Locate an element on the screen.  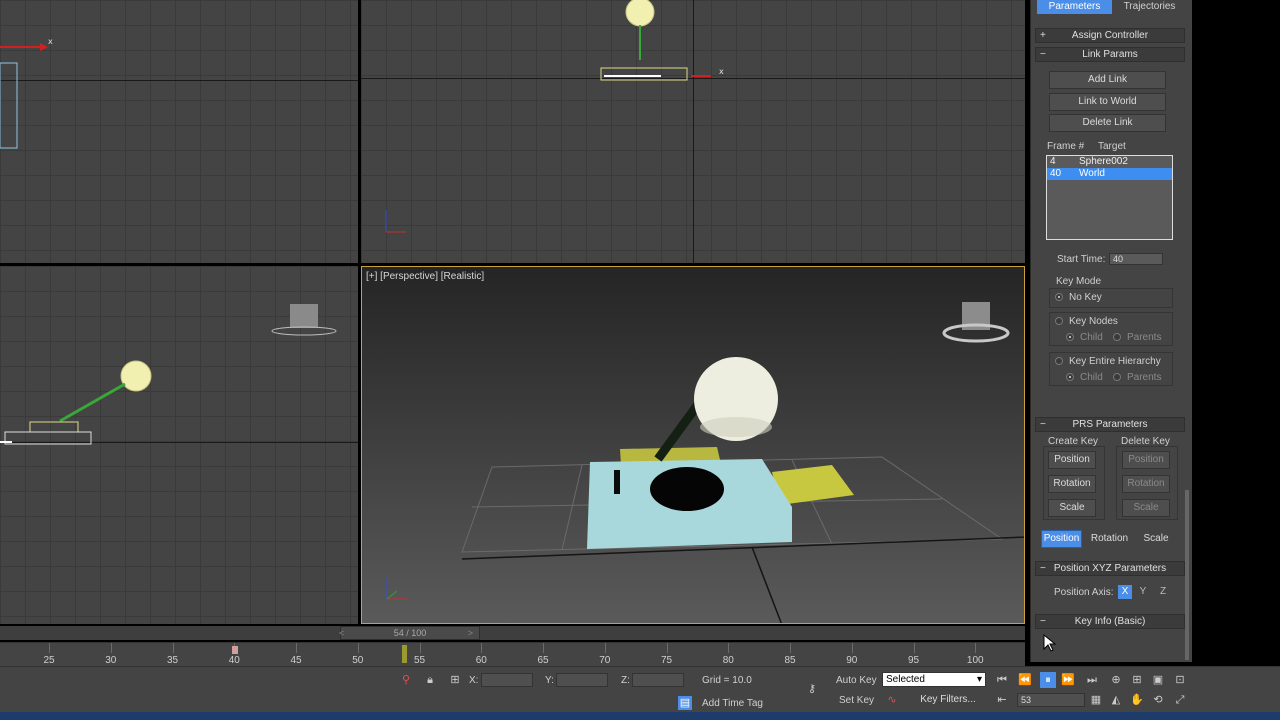
list-item: 4 Sphere002 is located at coordinates (1109, 162).